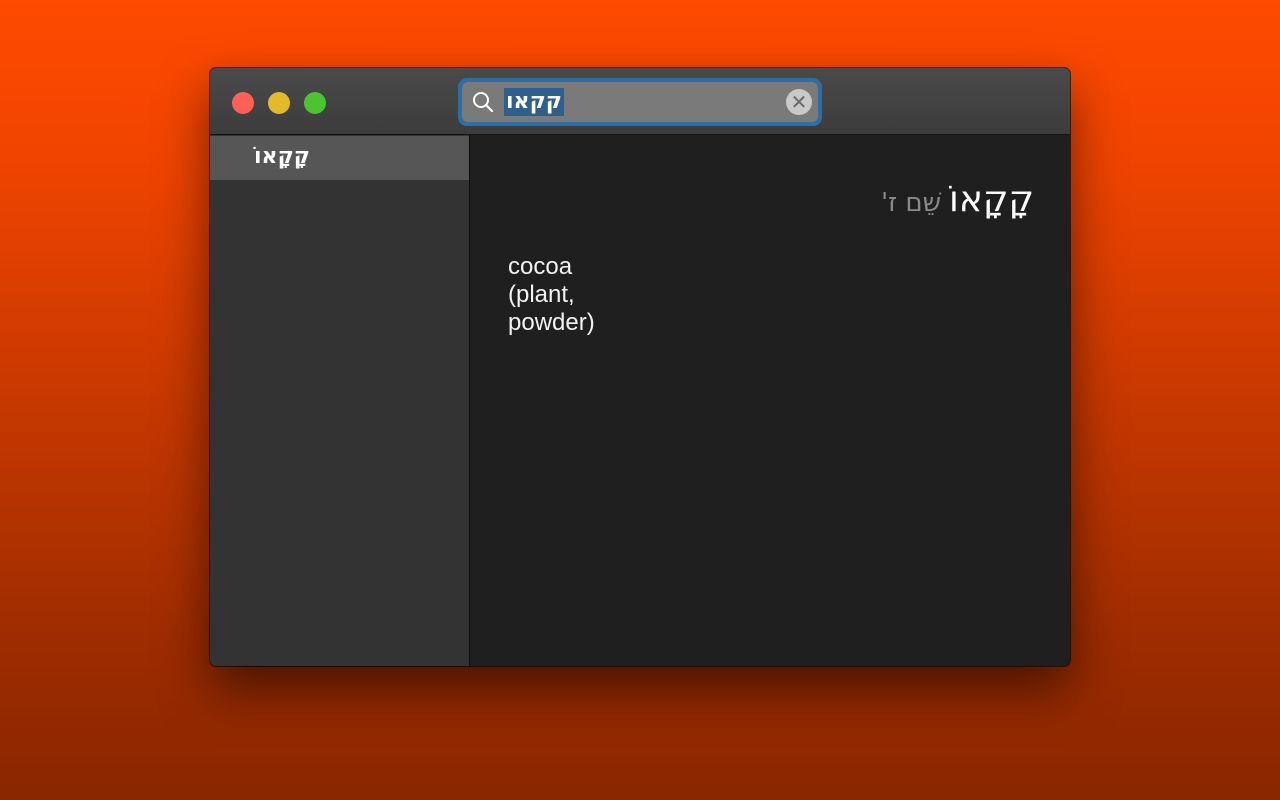 The image size is (1280, 800). Describe the element at coordinates (340, 400) in the screenshot. I see `results-sidebar: קָקָאוֹ` at that location.